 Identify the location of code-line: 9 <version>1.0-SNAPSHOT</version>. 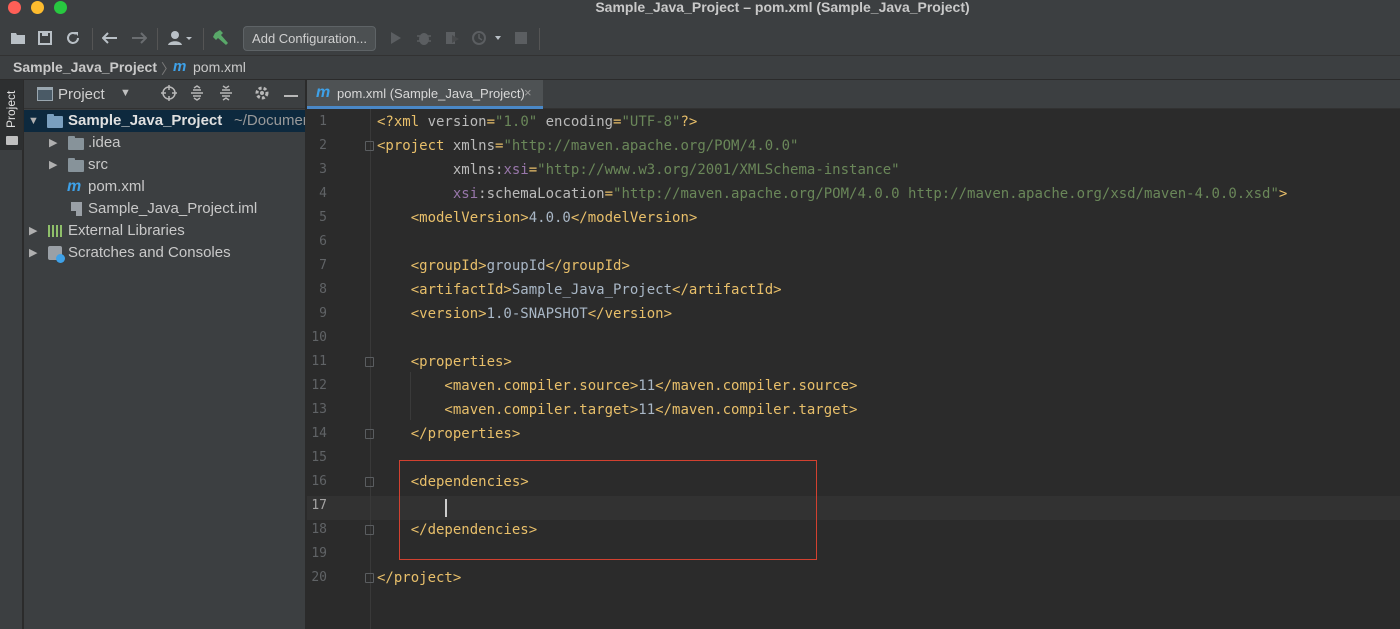
(853, 314).